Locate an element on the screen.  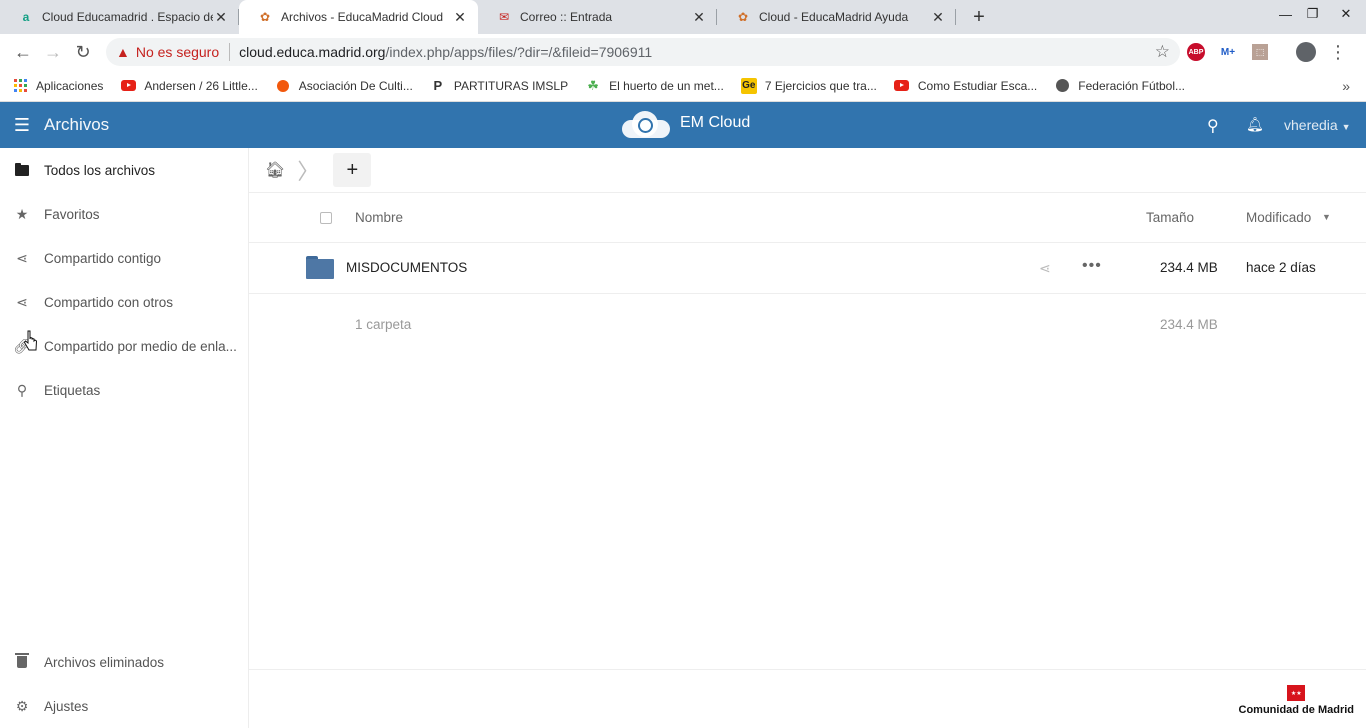
window-controls: — ❐ ✕ is located at coordinates (1319, 14).